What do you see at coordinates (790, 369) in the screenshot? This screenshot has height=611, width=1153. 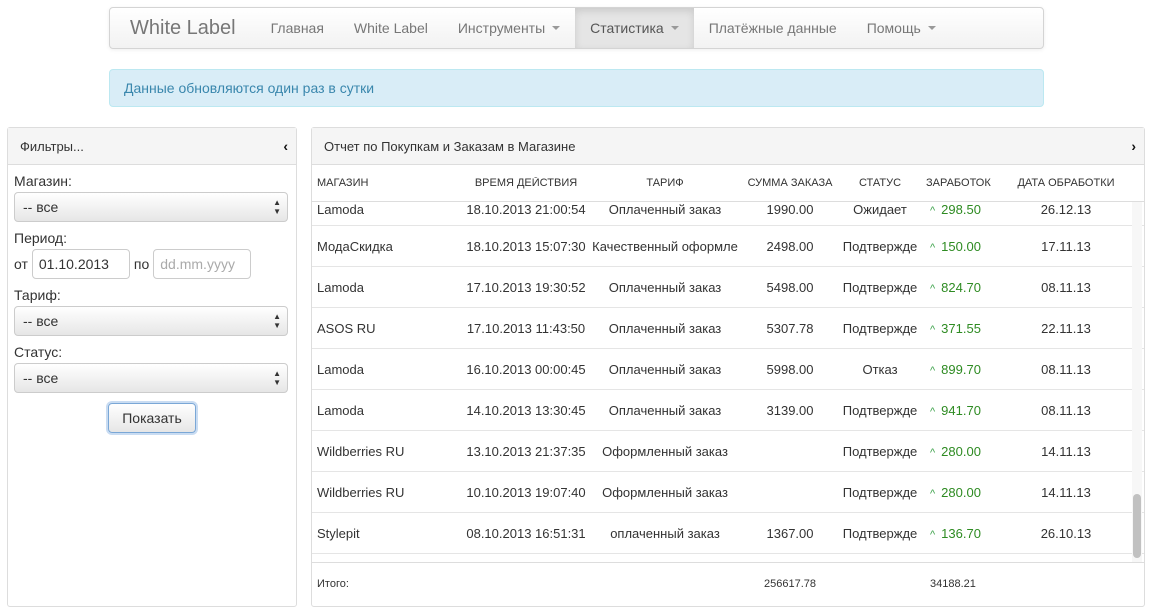 I see `cell-sum: 5998.00` at bounding box center [790, 369].